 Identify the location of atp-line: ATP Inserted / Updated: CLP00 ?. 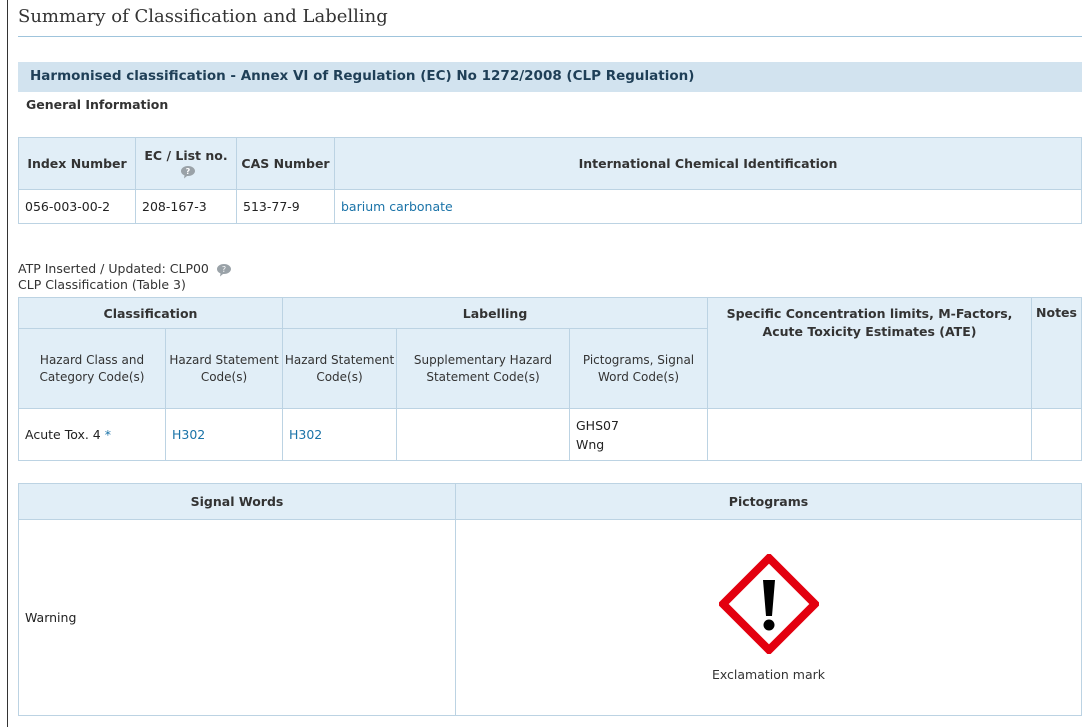
(125, 269).